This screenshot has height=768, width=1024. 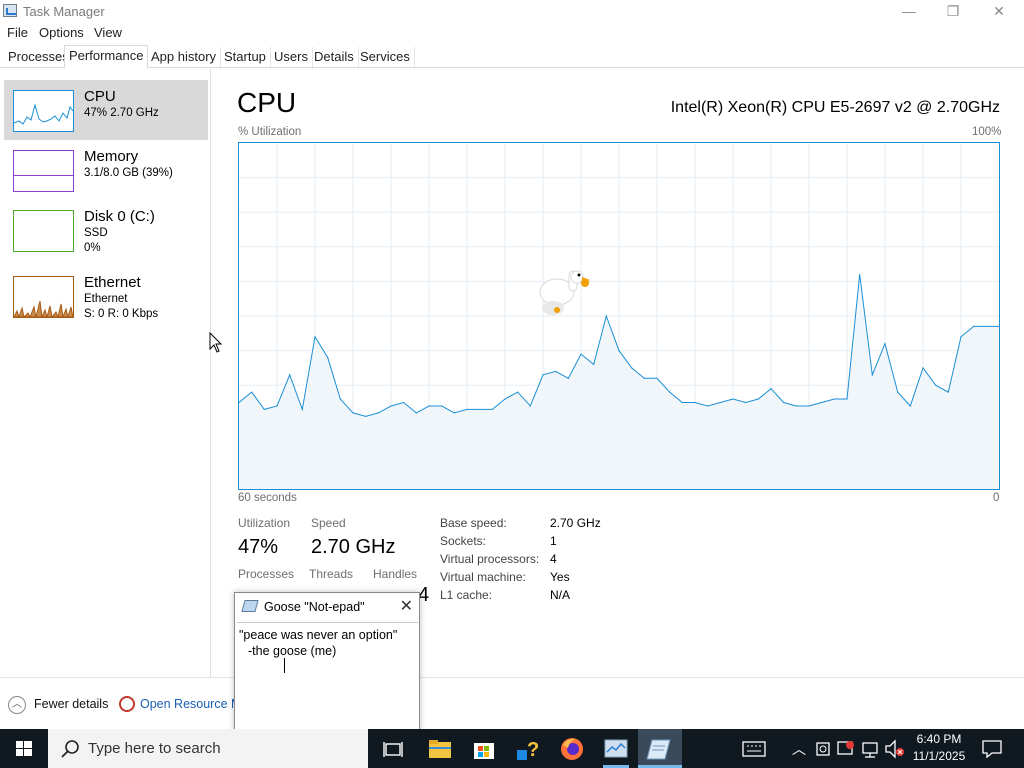 I want to click on taskbar-search-box: Type here to search, so click(x=208, y=748).